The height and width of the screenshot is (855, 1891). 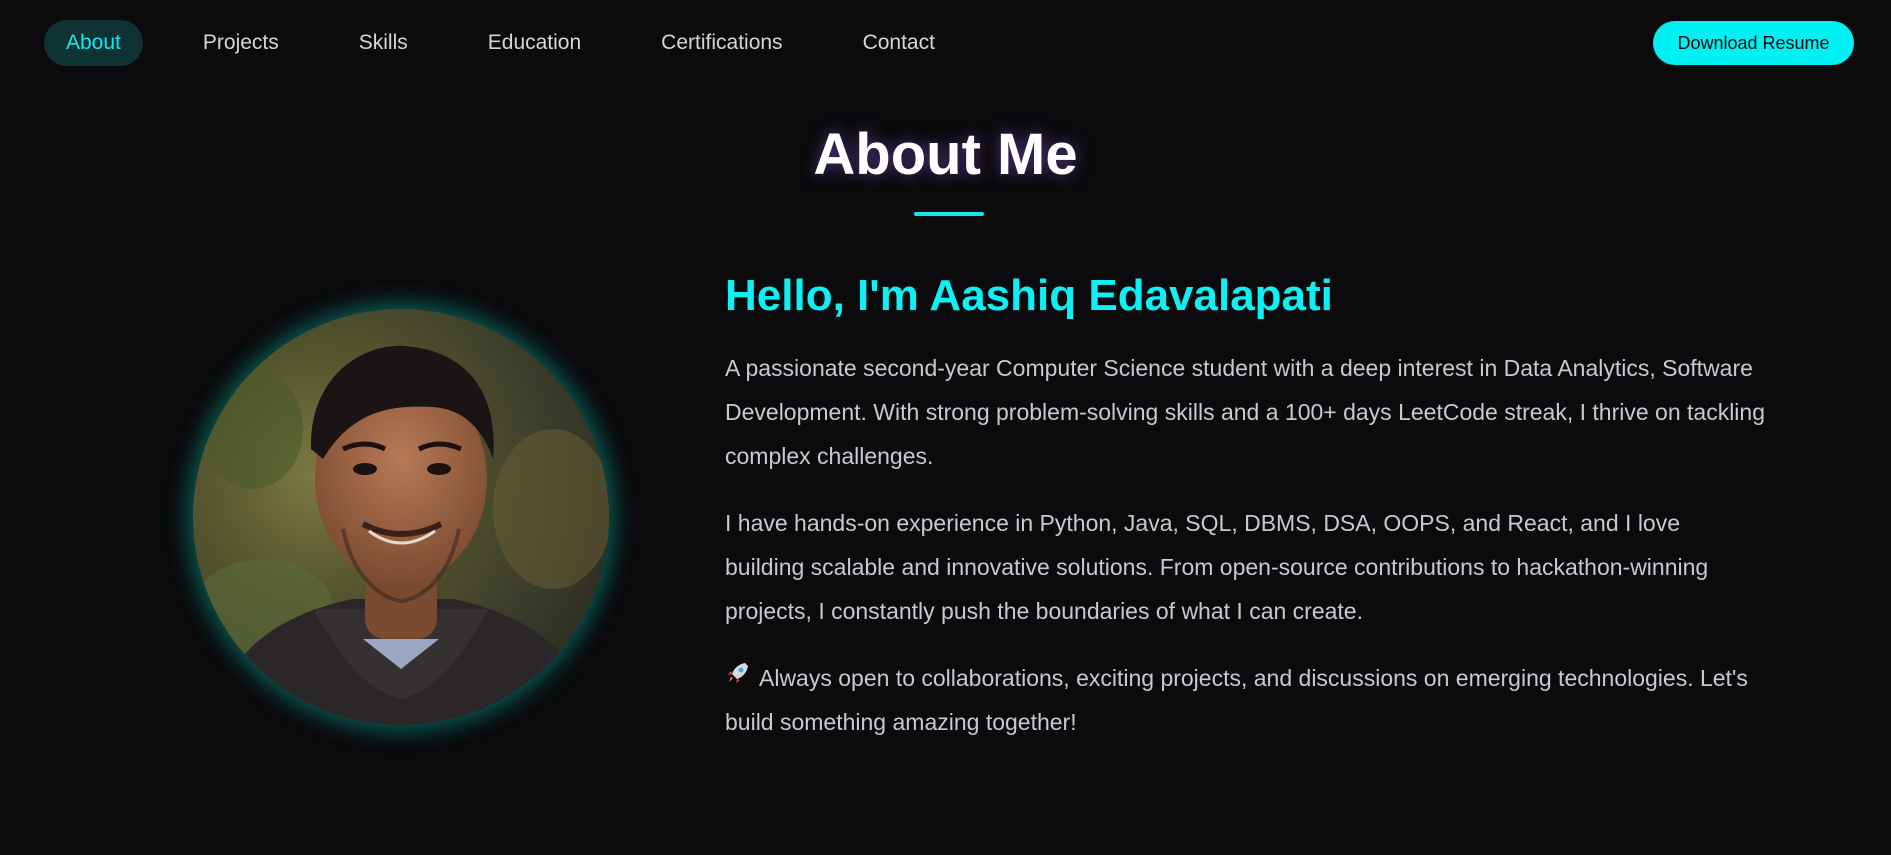 I want to click on greeting-heading: Hello, I'm Aashiq Edavalapati, so click(x=1029, y=295).